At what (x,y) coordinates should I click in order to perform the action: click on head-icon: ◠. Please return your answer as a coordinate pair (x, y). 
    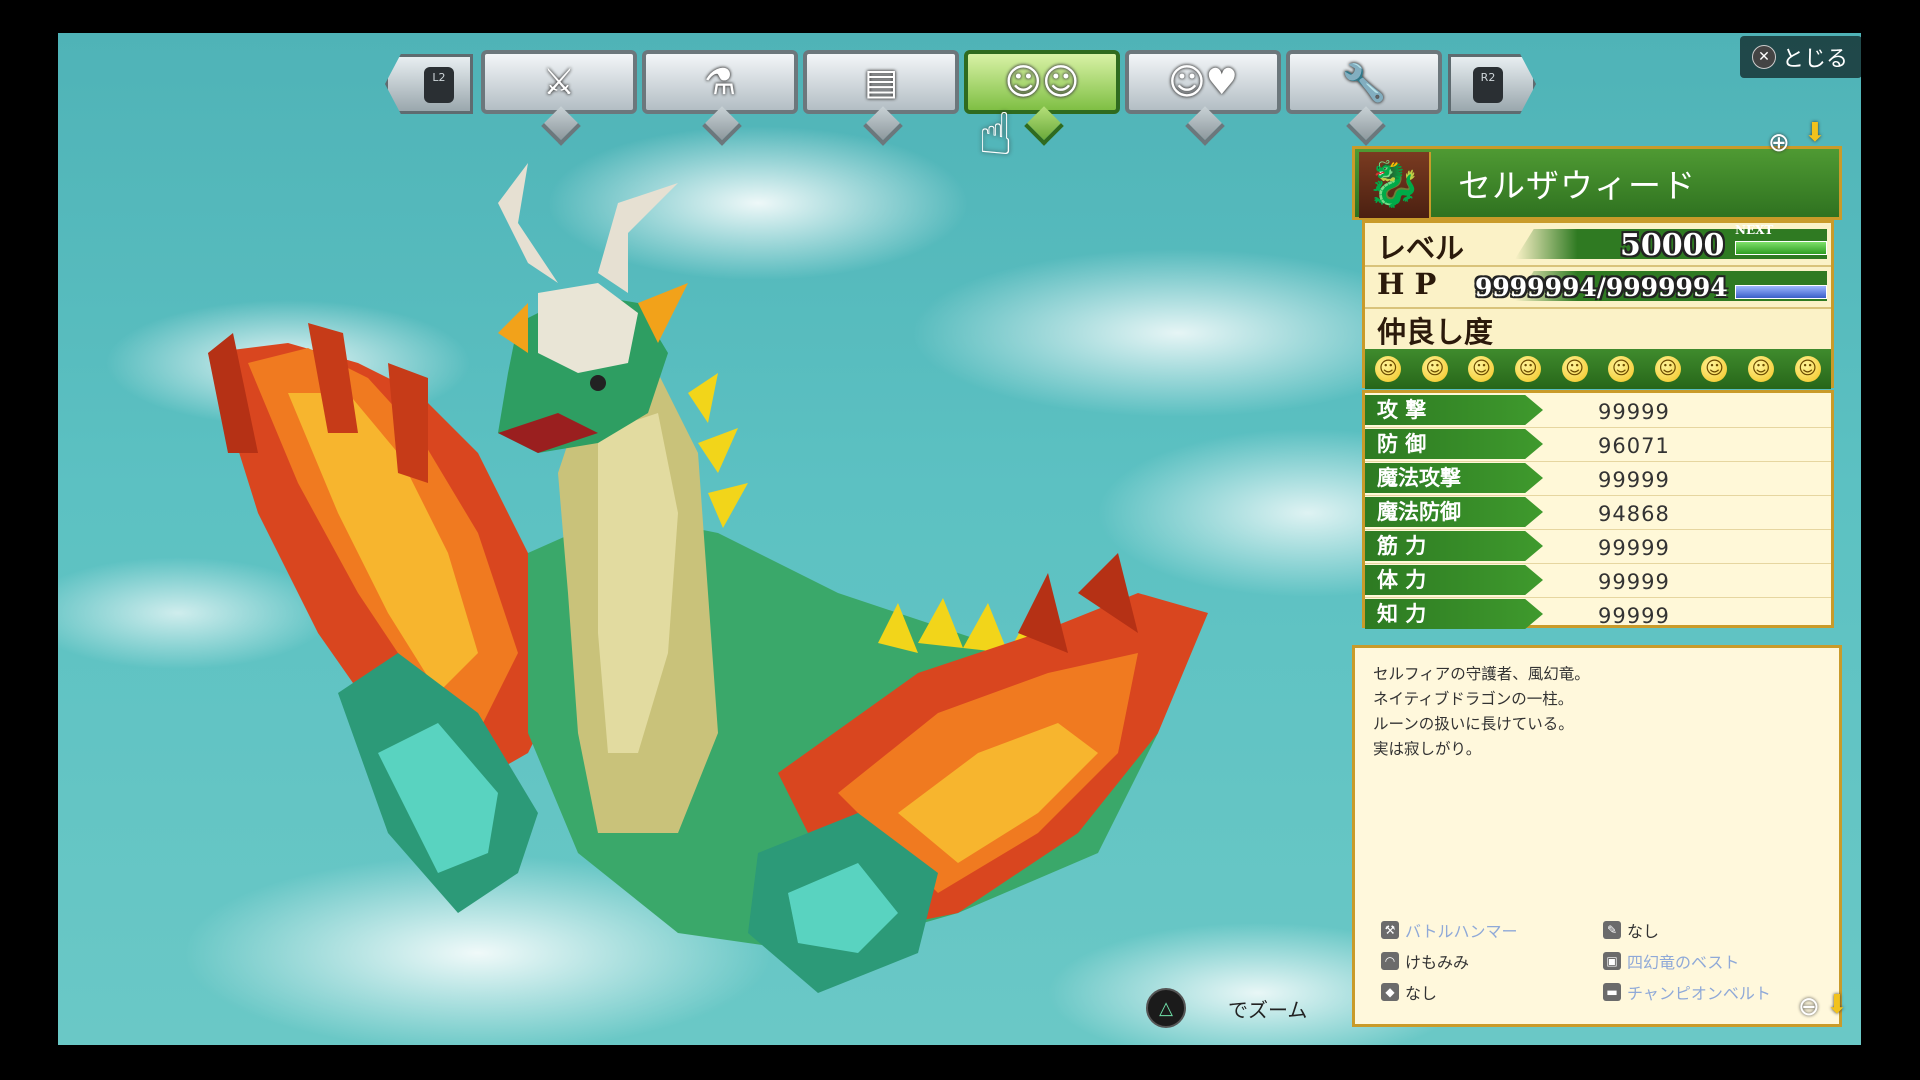
    Looking at the image, I should click on (1390, 961).